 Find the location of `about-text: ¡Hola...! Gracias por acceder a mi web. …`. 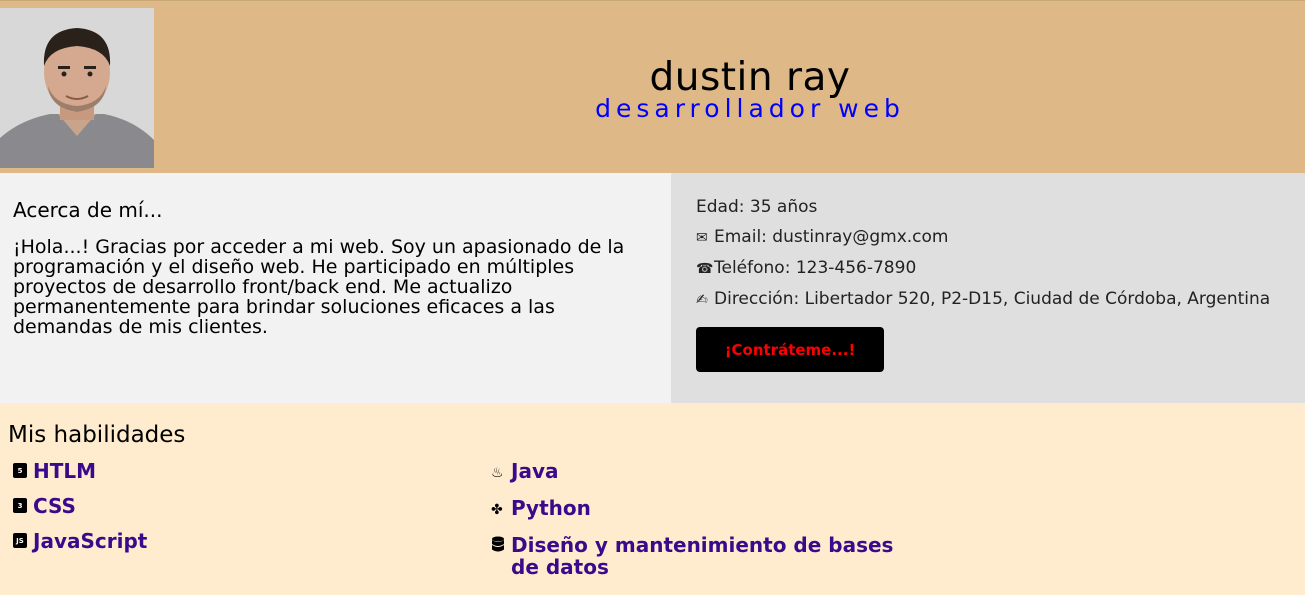

about-text: ¡Hola...! Gracias por acceder a mi web. … is located at coordinates (319, 287).